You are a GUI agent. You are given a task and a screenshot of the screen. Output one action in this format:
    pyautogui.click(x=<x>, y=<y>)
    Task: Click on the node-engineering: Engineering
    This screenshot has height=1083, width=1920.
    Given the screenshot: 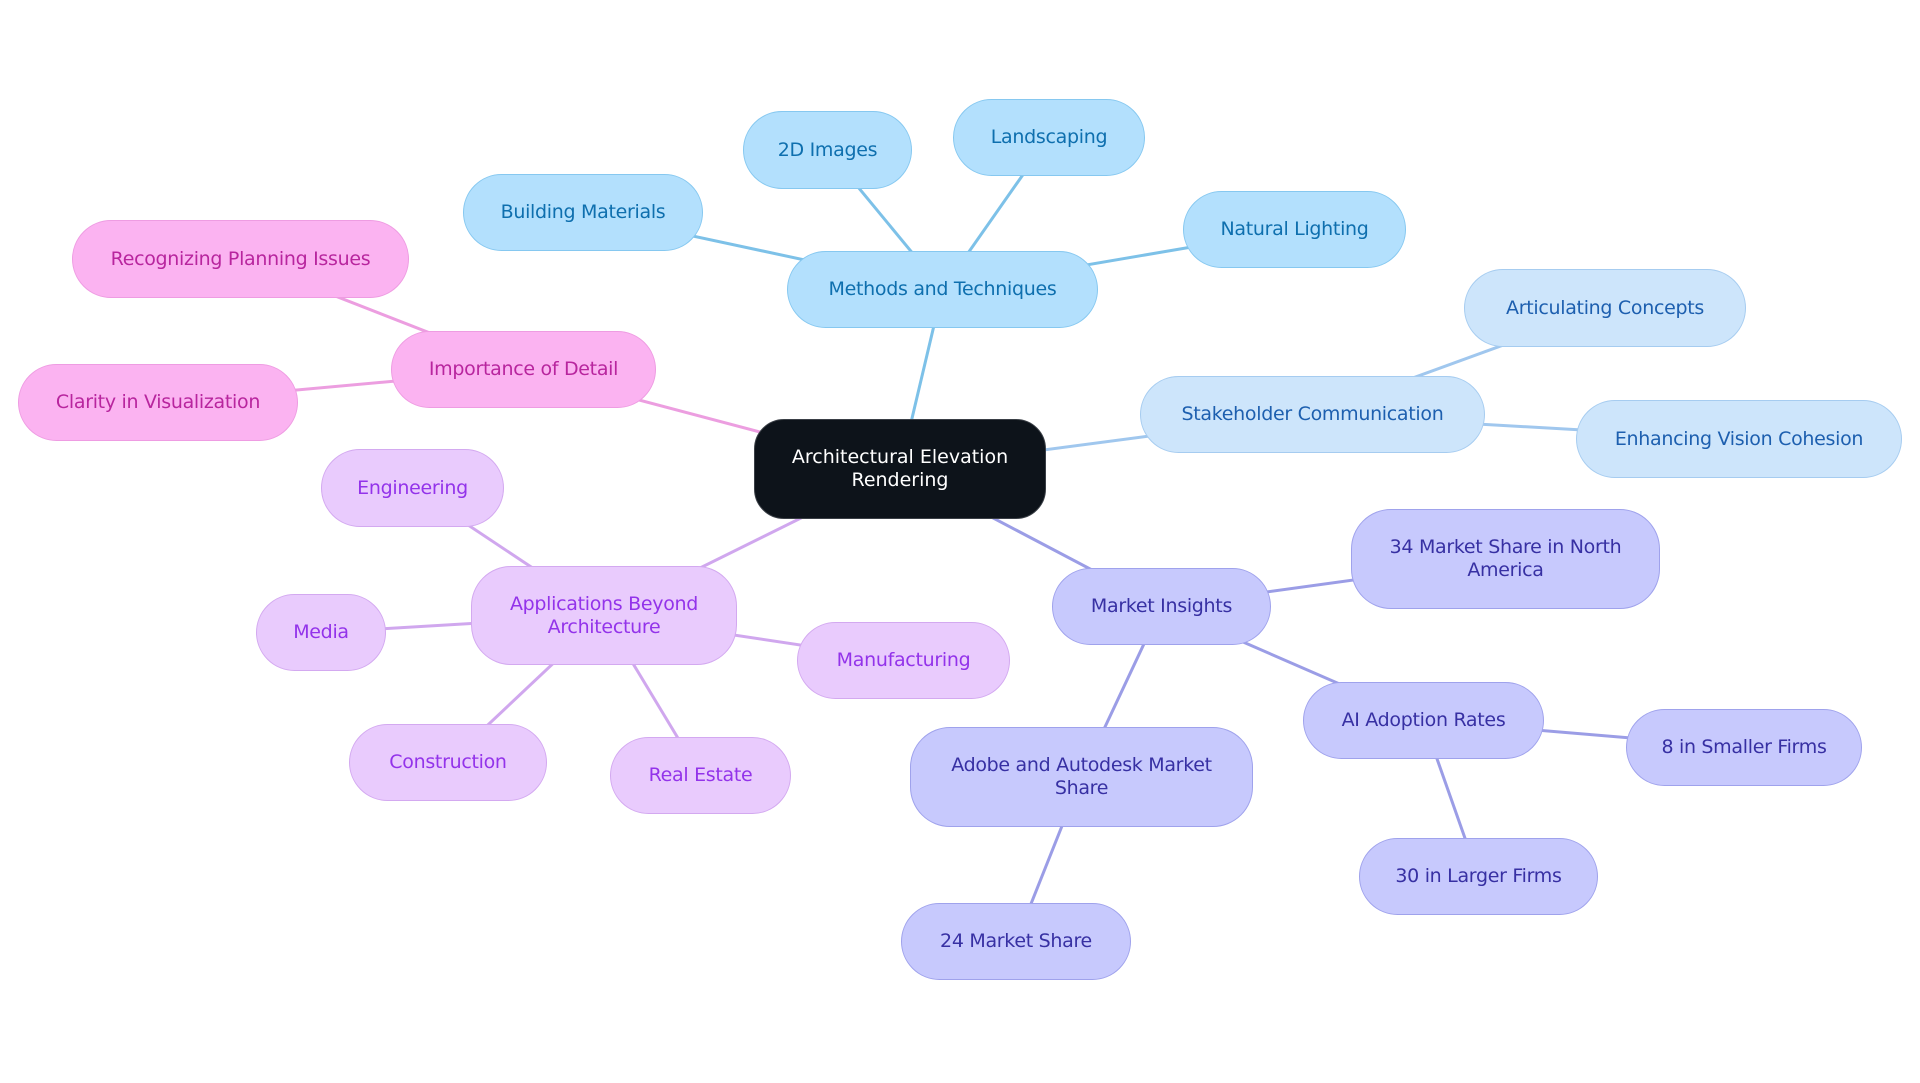 What is the action you would take?
    pyautogui.click(x=412, y=488)
    